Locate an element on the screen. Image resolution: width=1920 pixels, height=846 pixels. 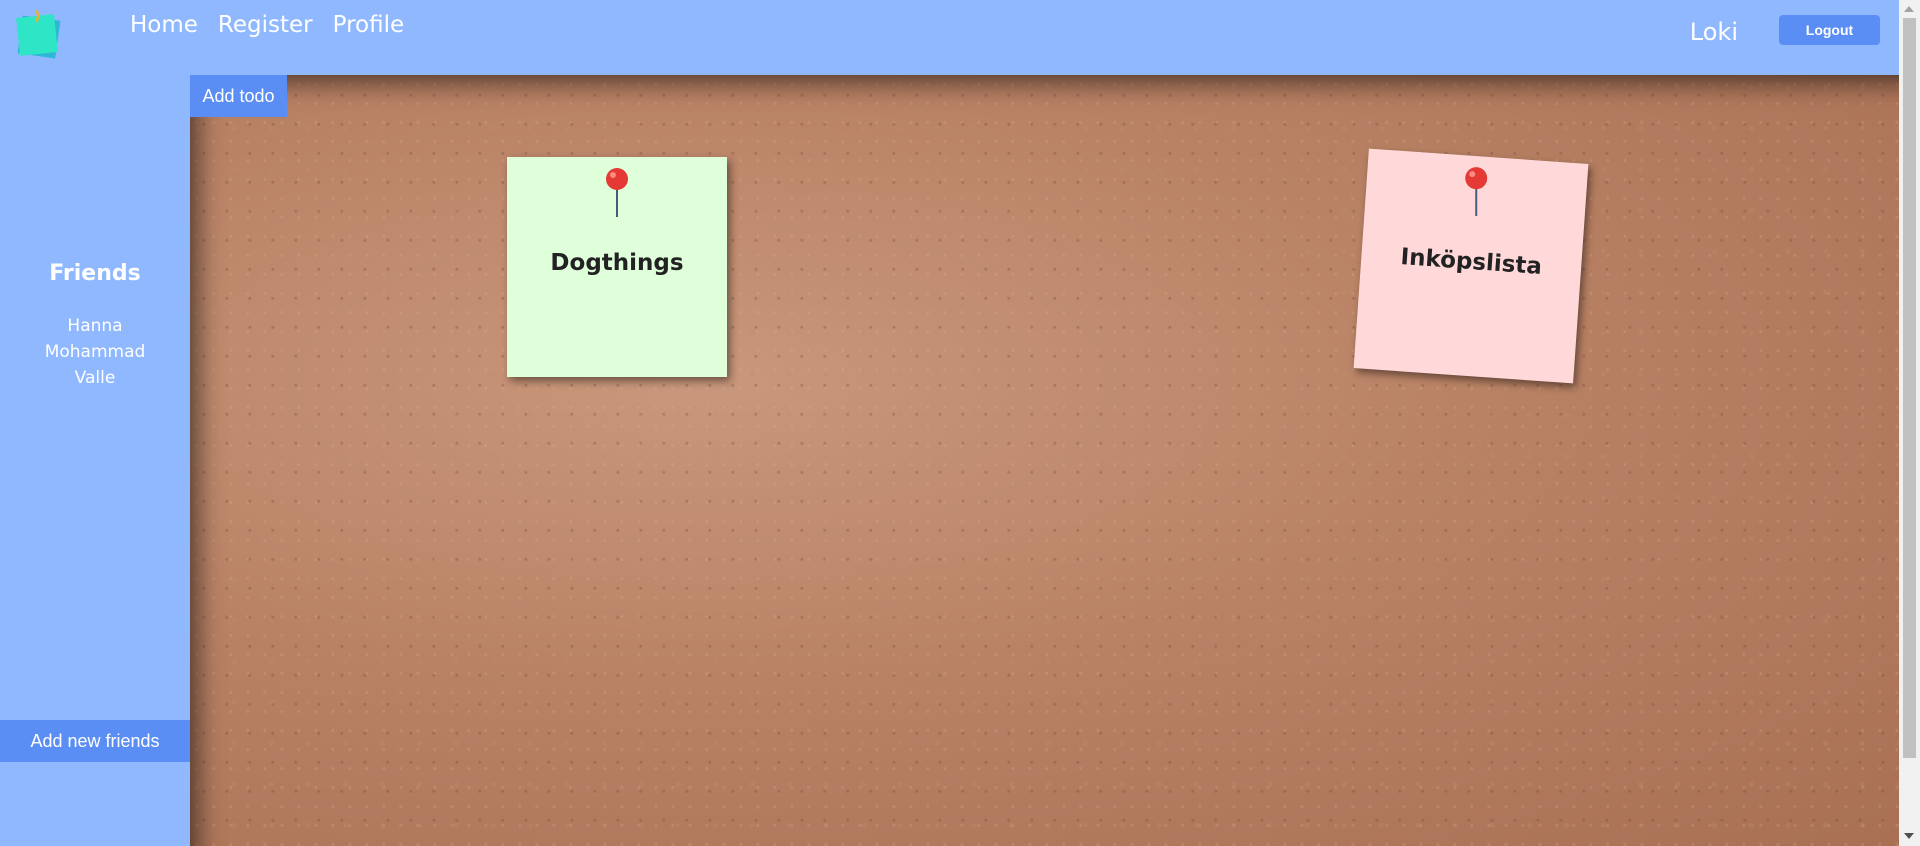
friend-item-valle: Valle is located at coordinates (95, 378).